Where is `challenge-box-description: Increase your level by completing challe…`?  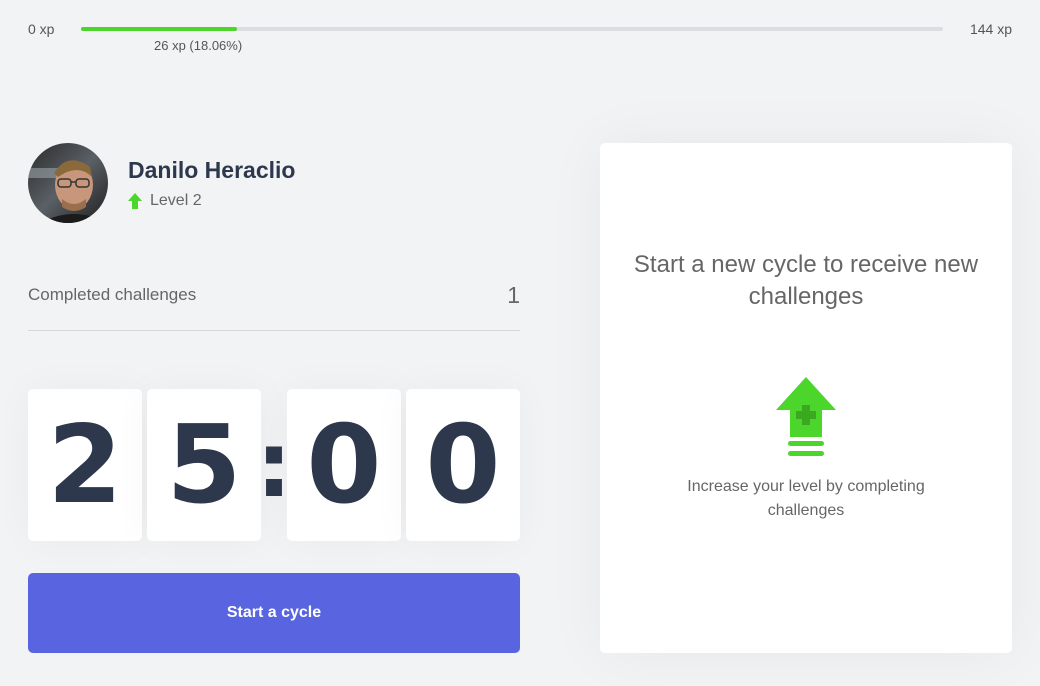
challenge-box-description: Increase your level by completing challe… is located at coordinates (806, 498).